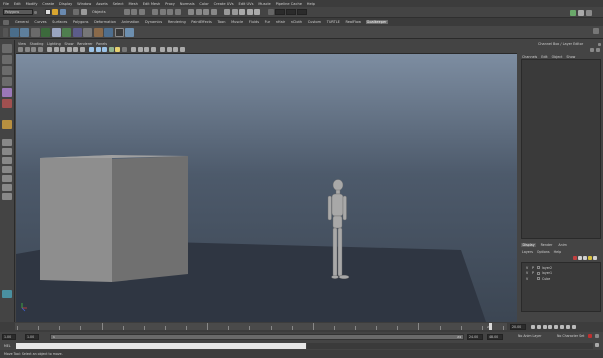  I want to click on snap-point-icon, so click(206, 12).